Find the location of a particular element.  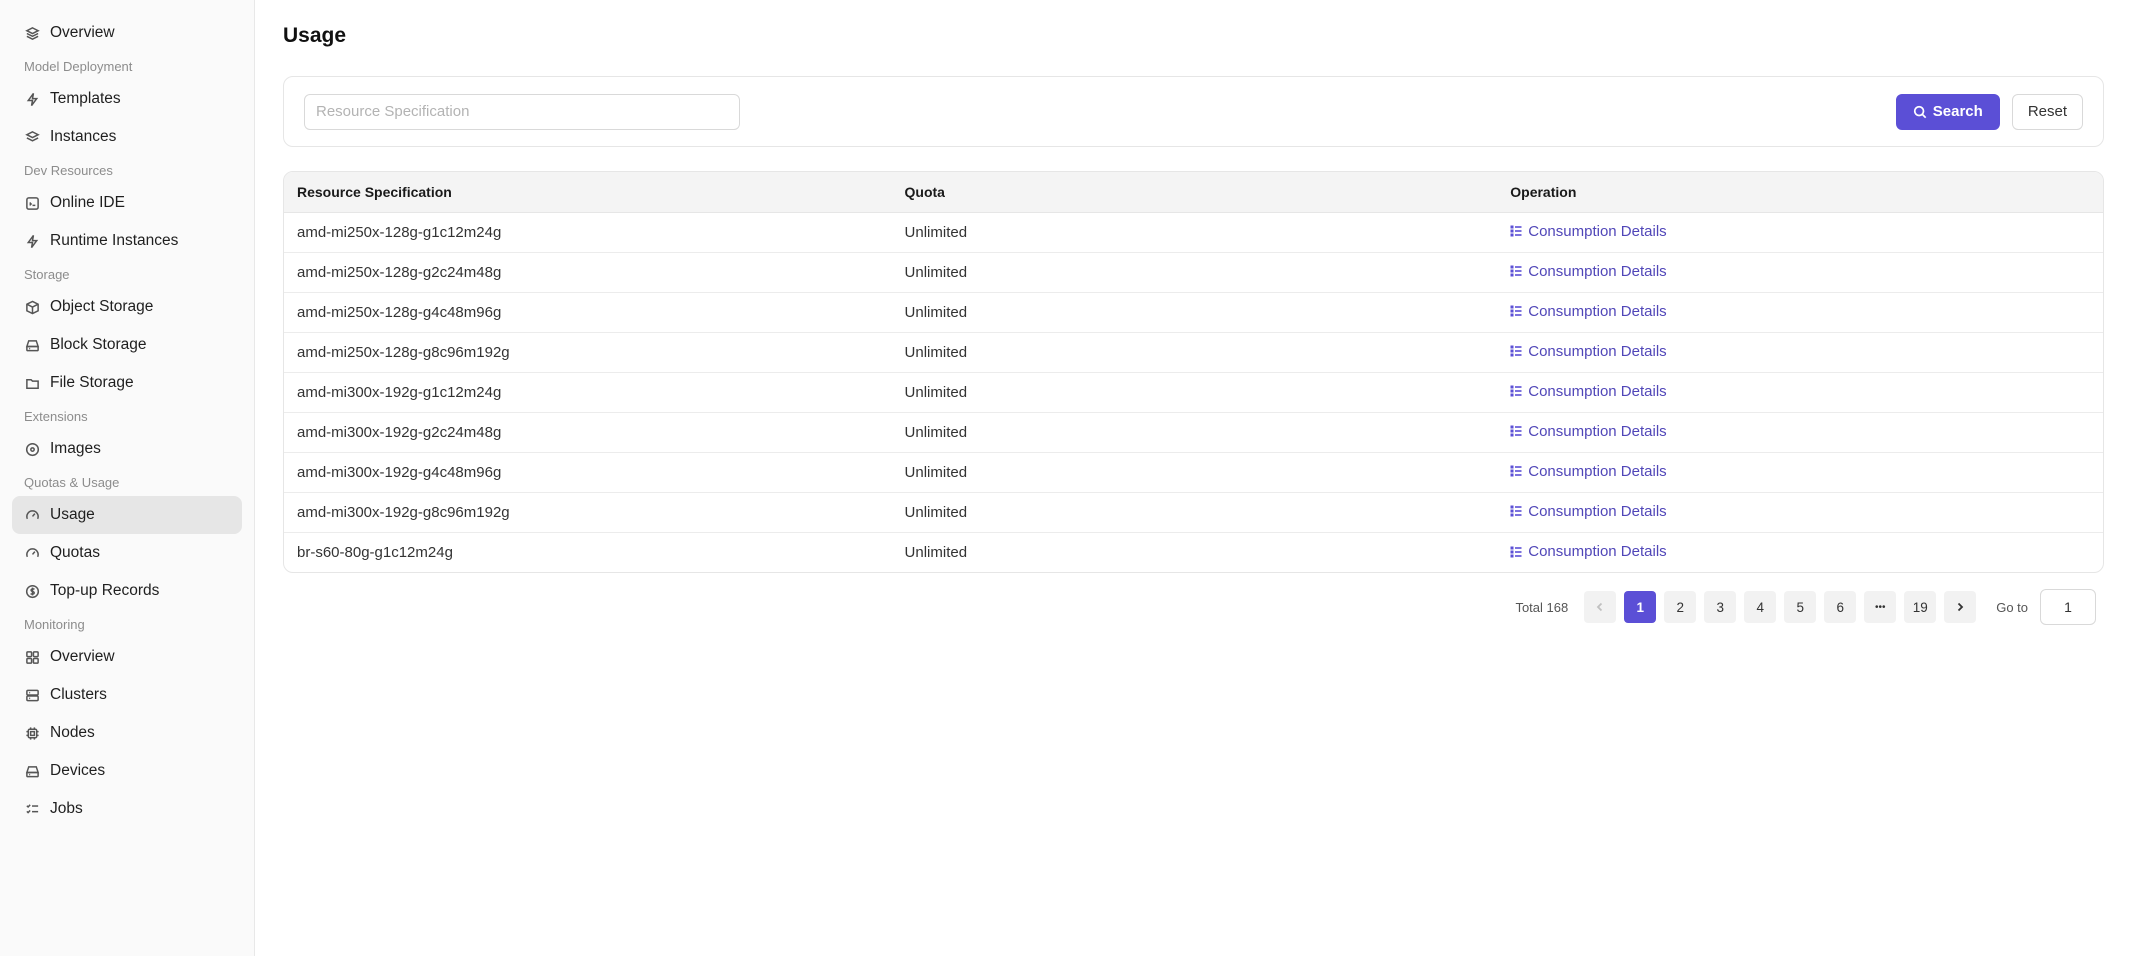

sidebar-item-block-storage: Block Storage is located at coordinates (127, 345).